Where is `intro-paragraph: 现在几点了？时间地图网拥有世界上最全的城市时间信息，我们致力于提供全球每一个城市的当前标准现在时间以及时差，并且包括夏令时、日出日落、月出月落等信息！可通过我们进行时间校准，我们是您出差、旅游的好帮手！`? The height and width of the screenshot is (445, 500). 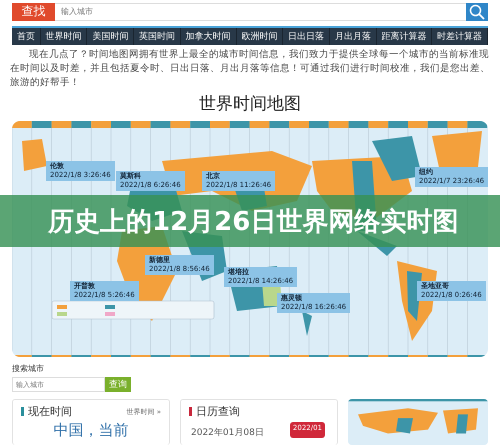 intro-paragraph: 现在几点了？时间地图网拥有世界上最全的城市时间信息，我们致力于提供全球每一个城市的当前标准现在时间以及时差，并且包括夏令时、日出日落、月出月落等信息！可通过我们进行时间校准，我们是您出差、旅游的好帮手！ is located at coordinates (250, 69).